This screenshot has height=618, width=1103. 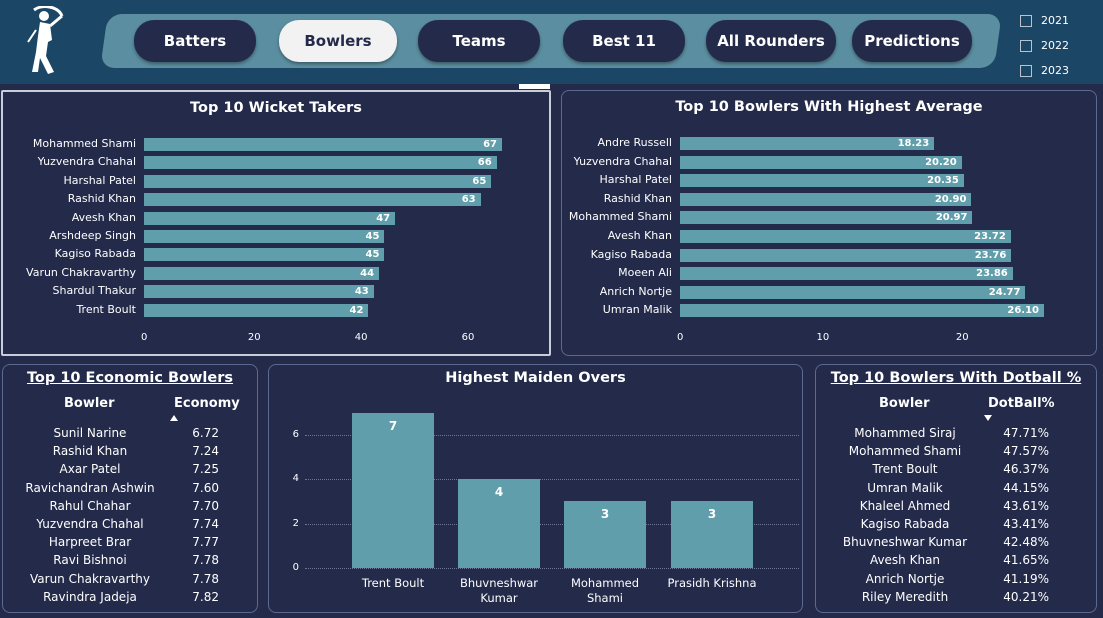 What do you see at coordinates (990, 236) in the screenshot?
I see `data-label: 23.72` at bounding box center [990, 236].